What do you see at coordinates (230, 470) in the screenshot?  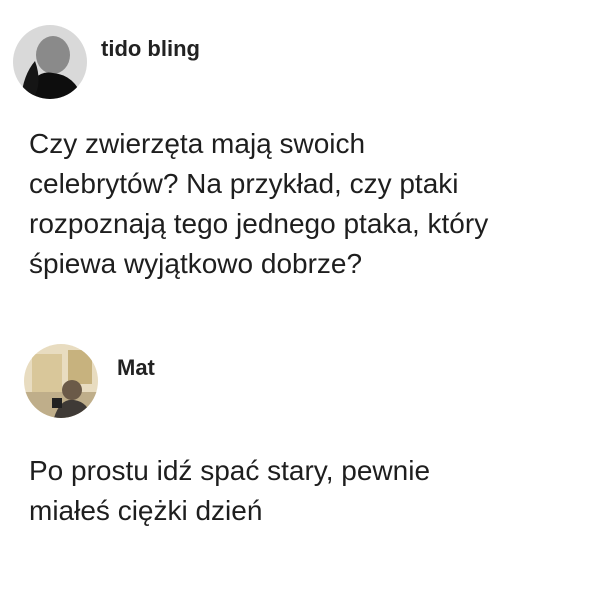 I see `post-text-line: Po prostu idź spać stary, pewnie` at bounding box center [230, 470].